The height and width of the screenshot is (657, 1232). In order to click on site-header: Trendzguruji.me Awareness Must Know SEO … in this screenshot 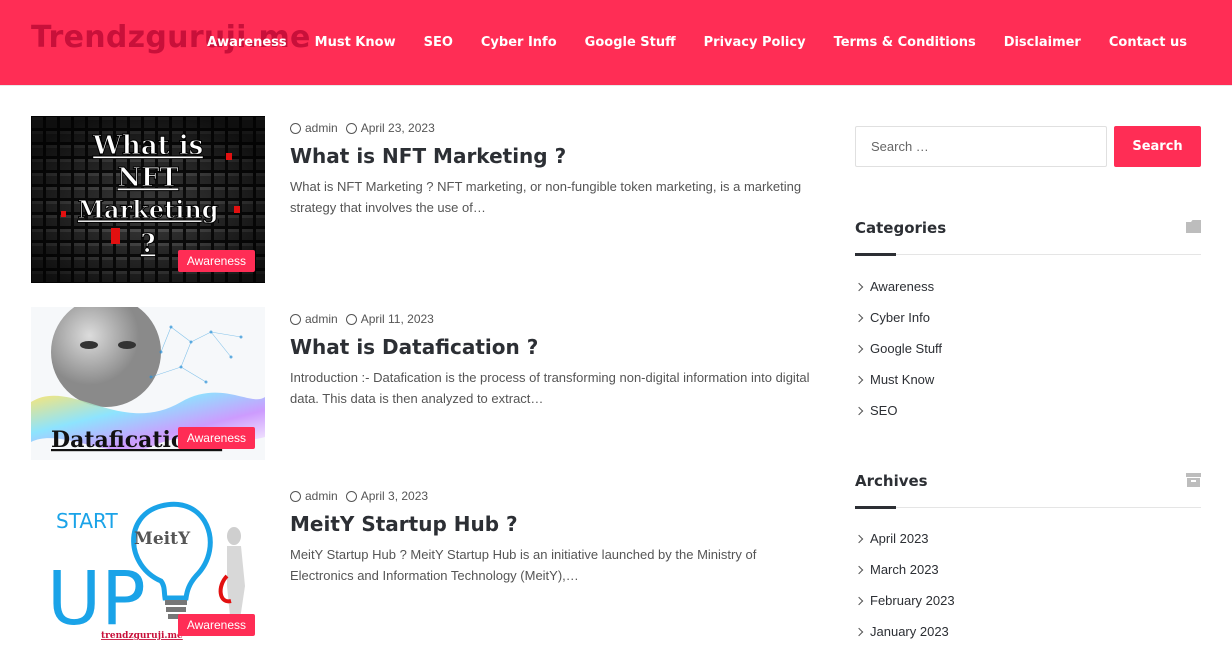, I will do `click(616, 43)`.